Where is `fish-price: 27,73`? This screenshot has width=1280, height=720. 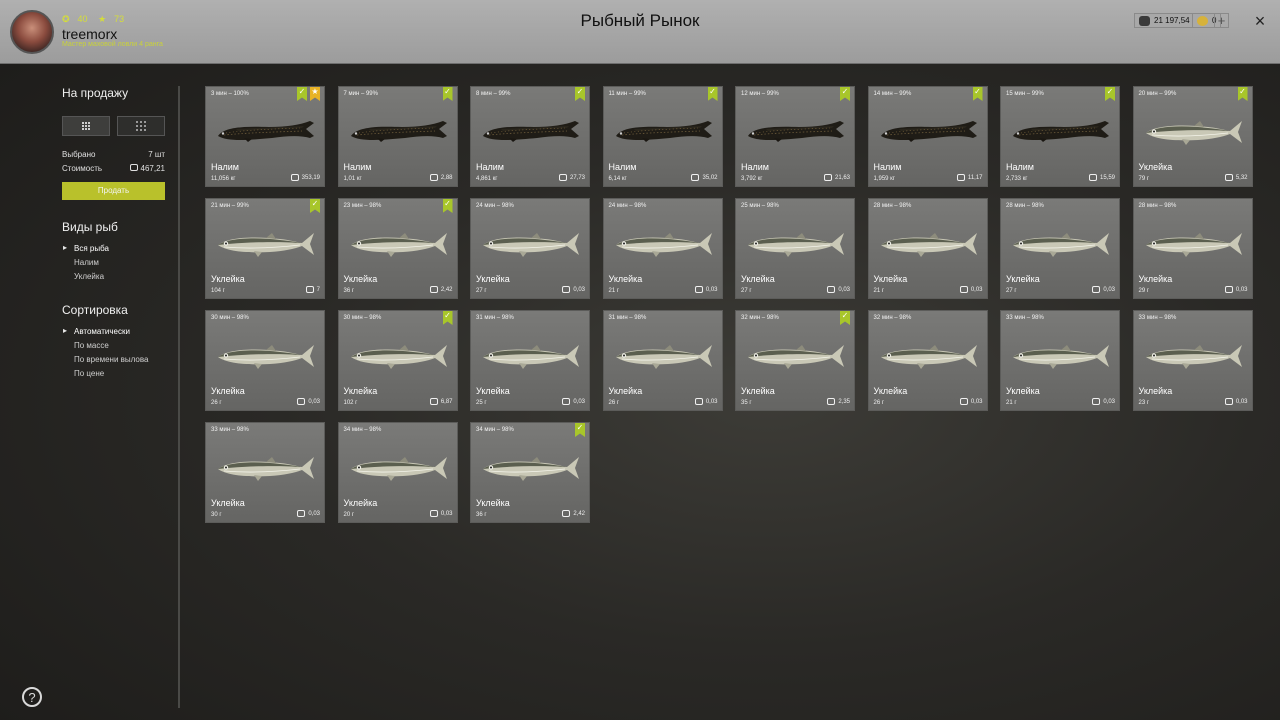
fish-price: 27,73 is located at coordinates (571, 177).